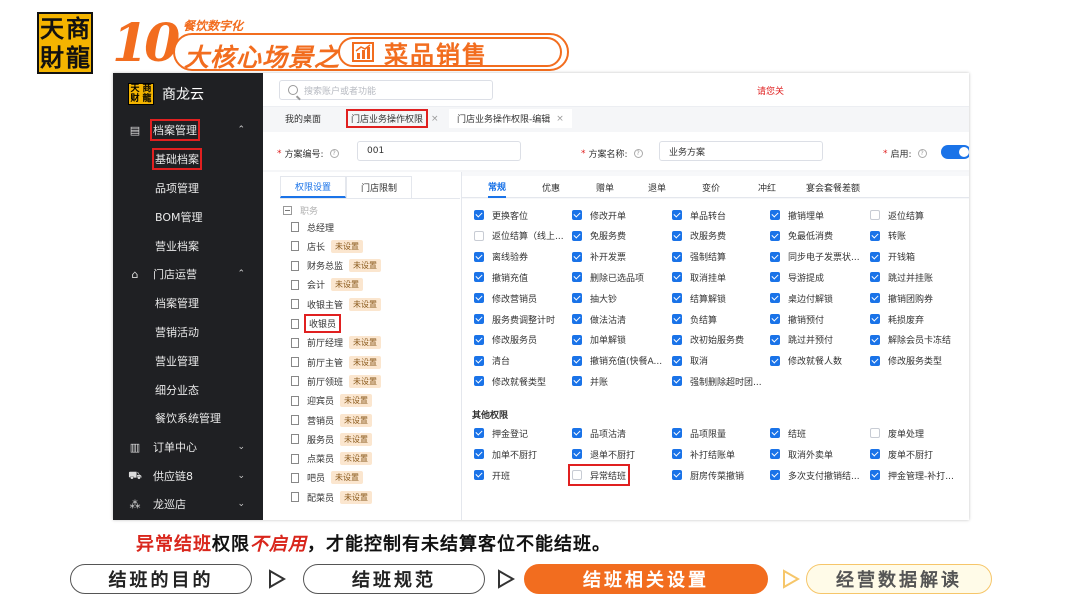 This screenshot has width=1080, height=608. I want to click on role-item: 收银主管 未设置, so click(336, 304).